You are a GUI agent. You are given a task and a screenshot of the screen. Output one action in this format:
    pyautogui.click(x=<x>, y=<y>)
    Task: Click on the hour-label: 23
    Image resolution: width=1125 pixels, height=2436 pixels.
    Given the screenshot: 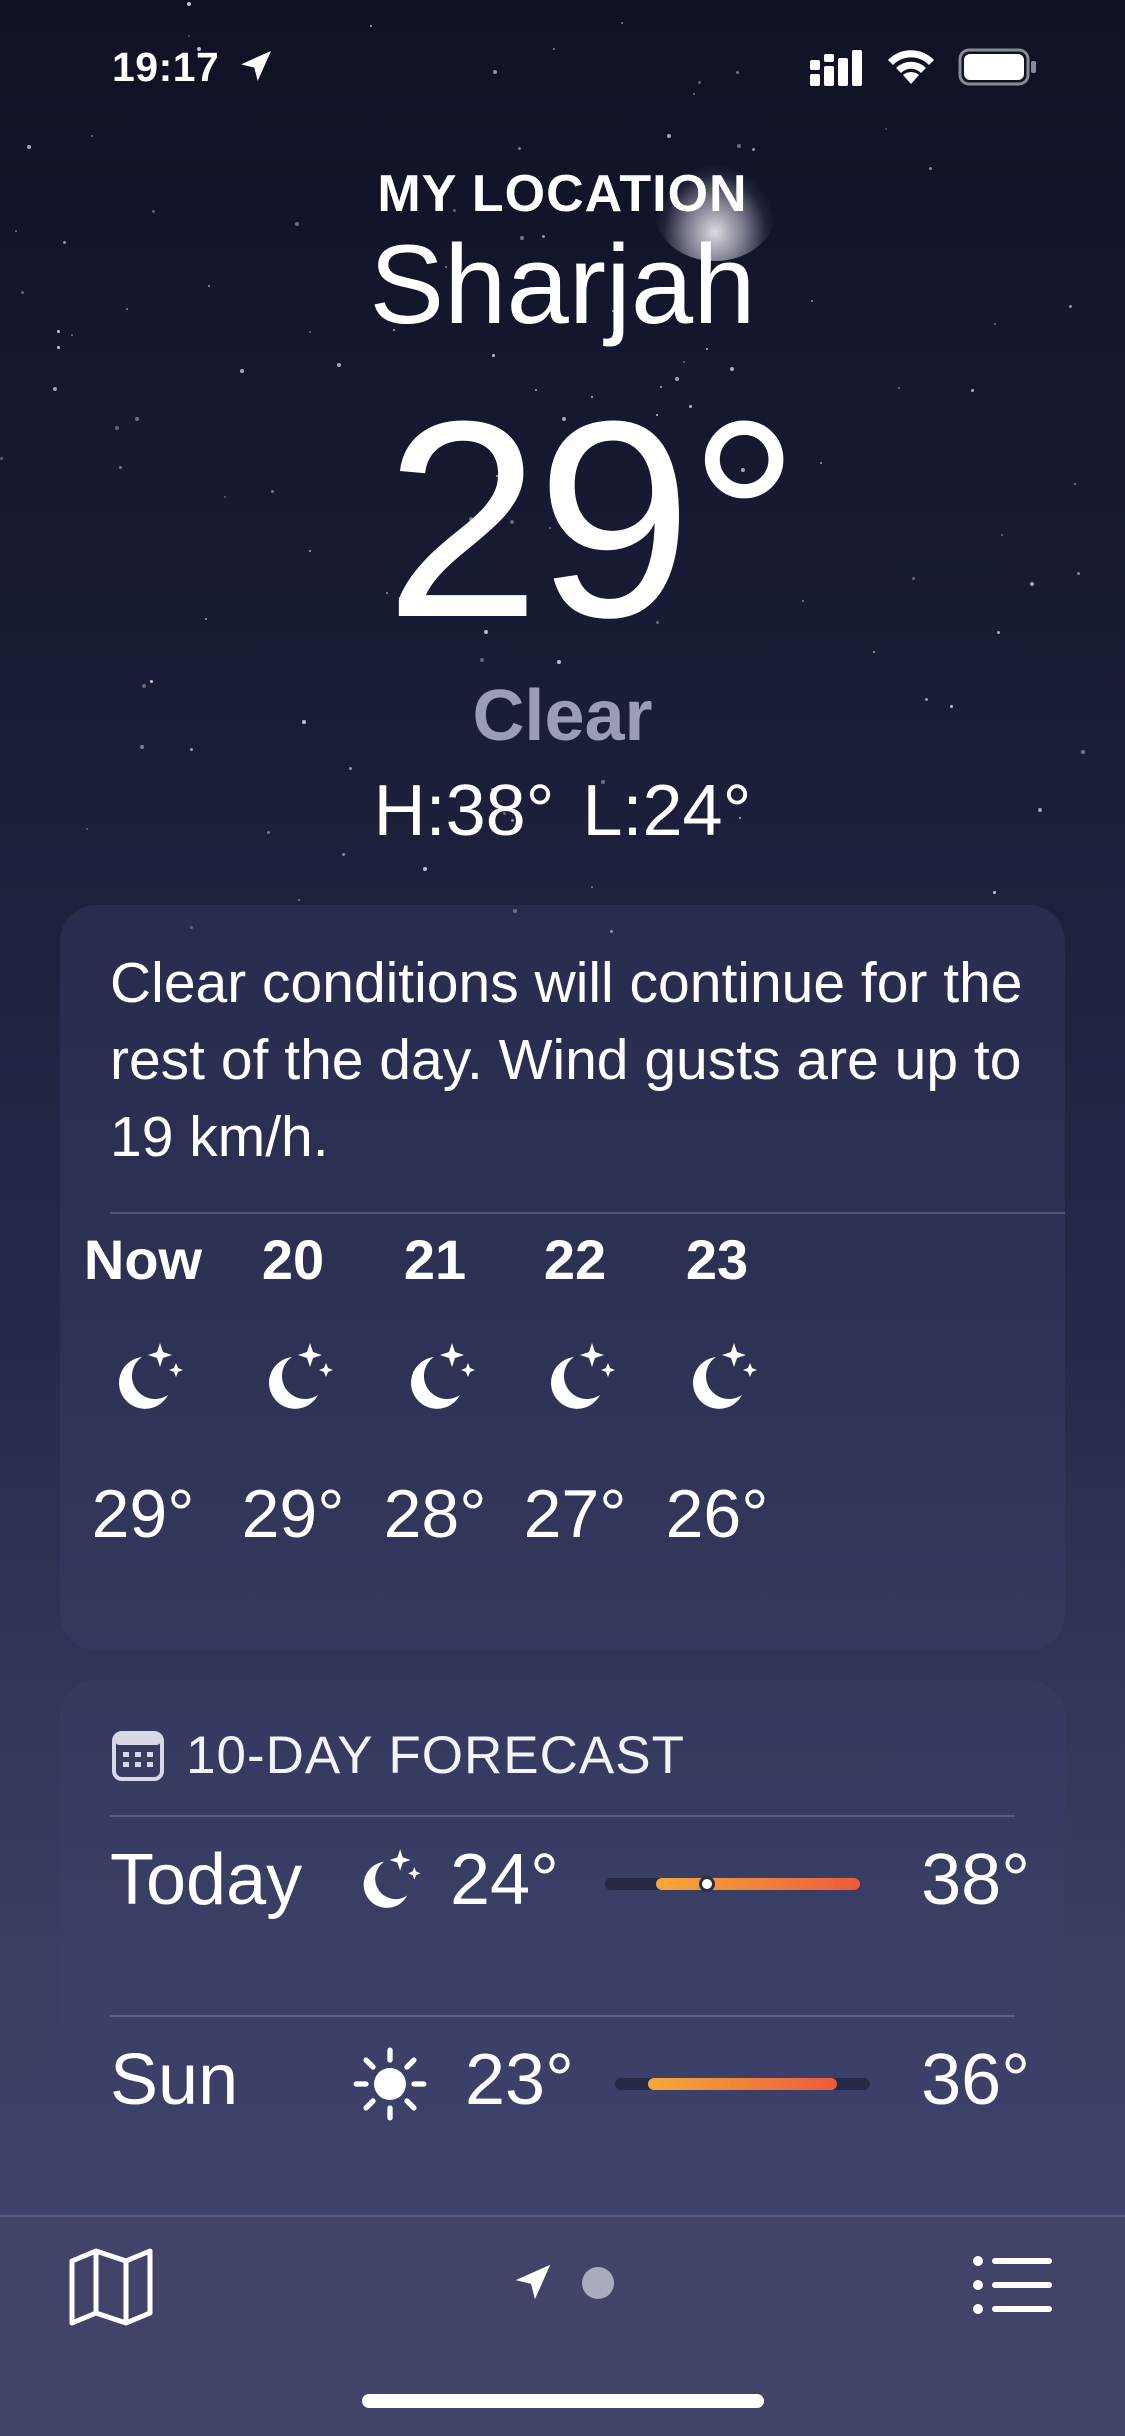 What is the action you would take?
    pyautogui.click(x=717, y=1259)
    